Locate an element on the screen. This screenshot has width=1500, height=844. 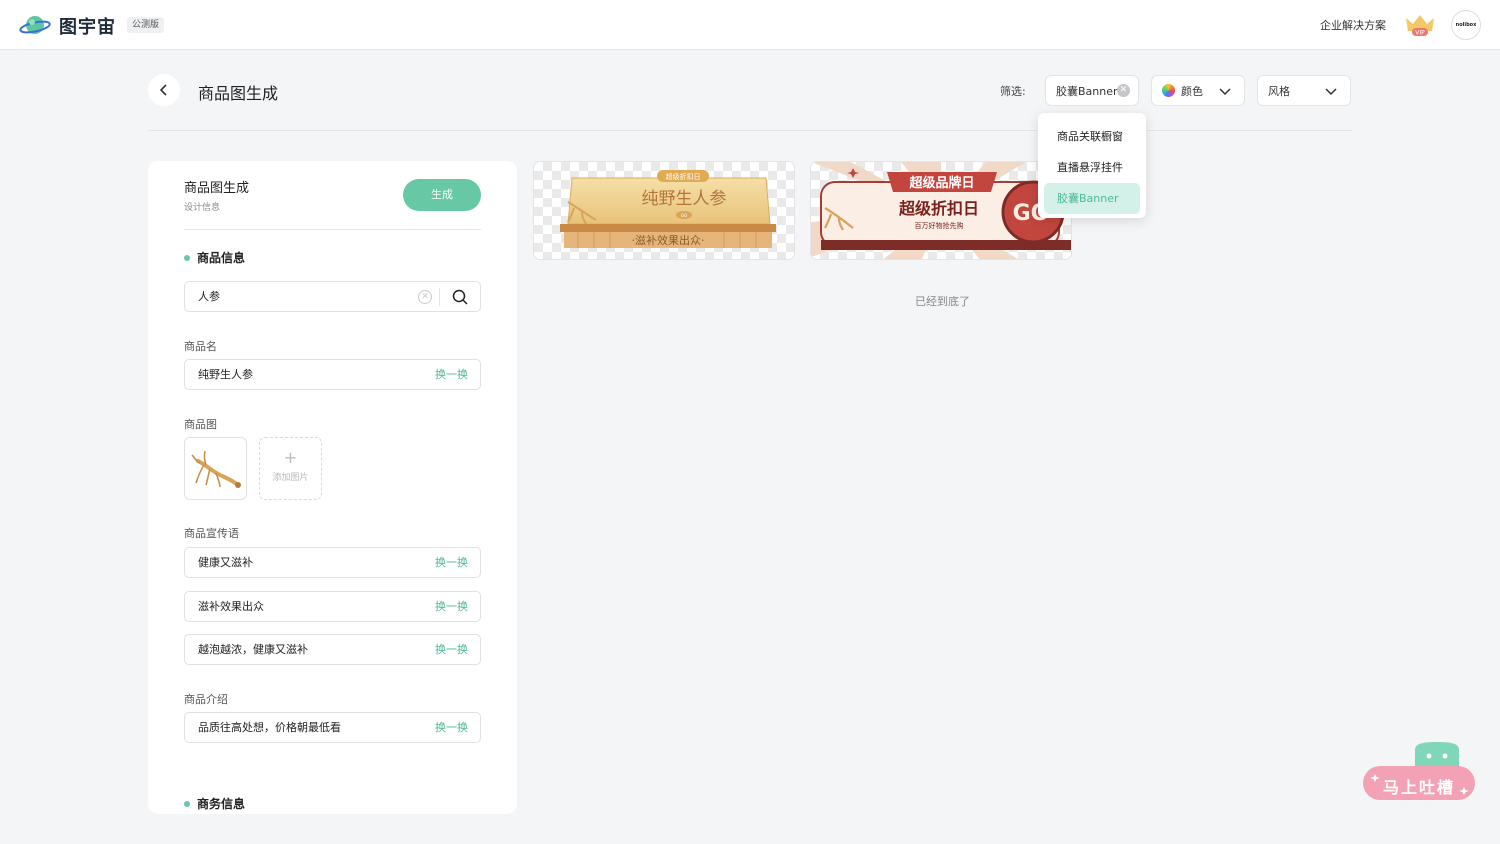
style-filter-label: 风格 is located at coordinates (1279, 91).